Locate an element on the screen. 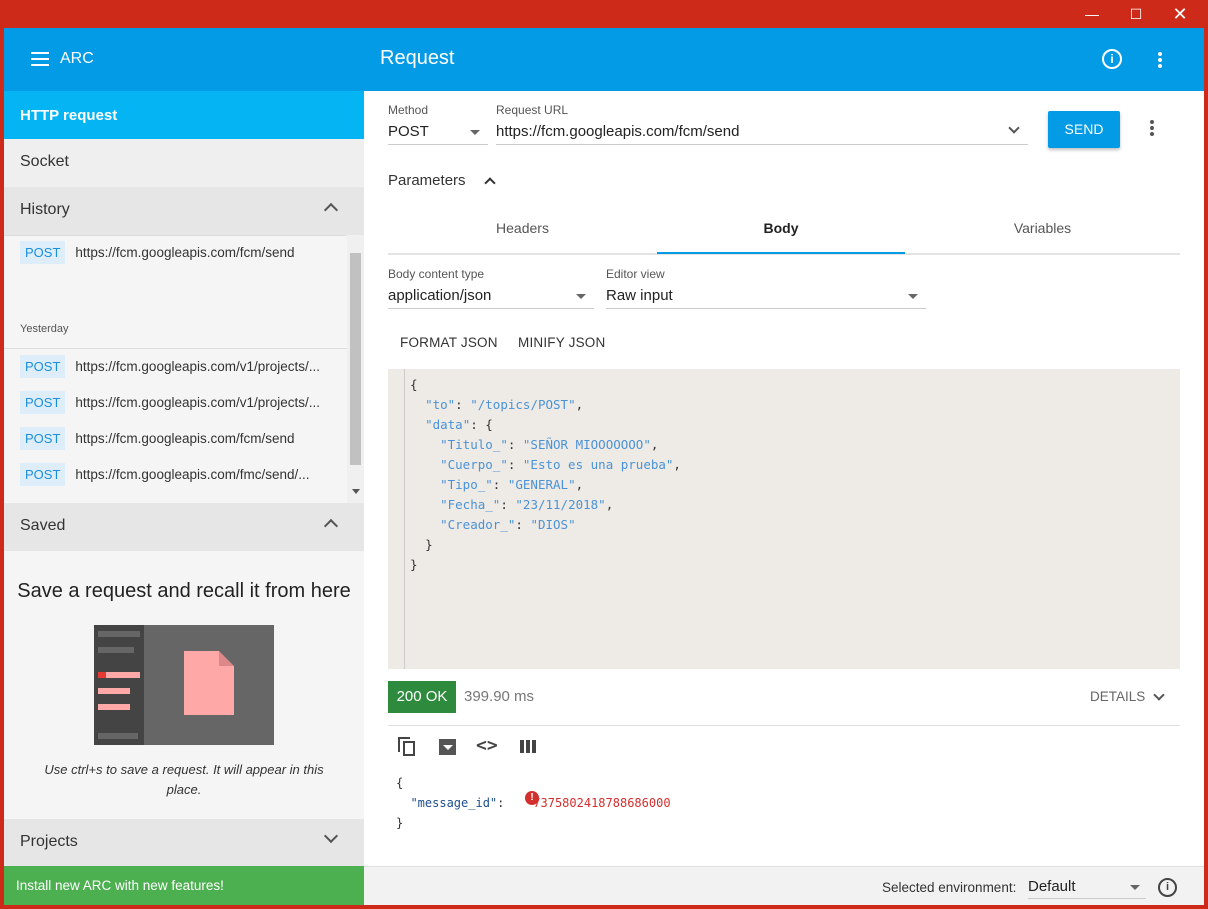 The image size is (1208, 909). history-scrollbar is located at coordinates (355, 369).